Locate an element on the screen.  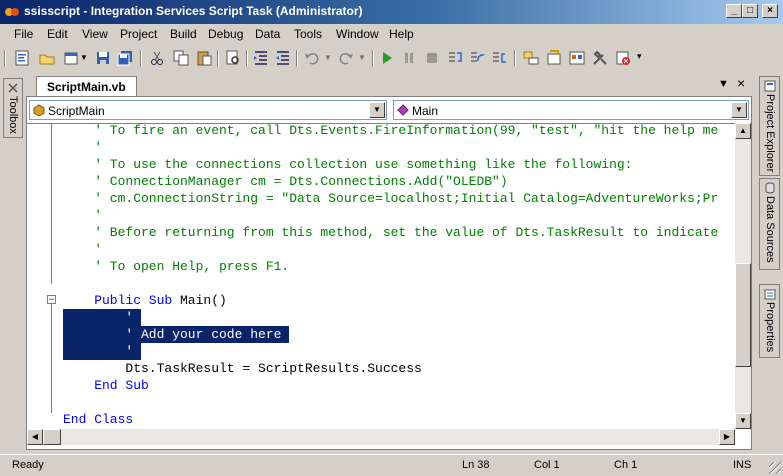
resize-grip is located at coordinates (775, 468).